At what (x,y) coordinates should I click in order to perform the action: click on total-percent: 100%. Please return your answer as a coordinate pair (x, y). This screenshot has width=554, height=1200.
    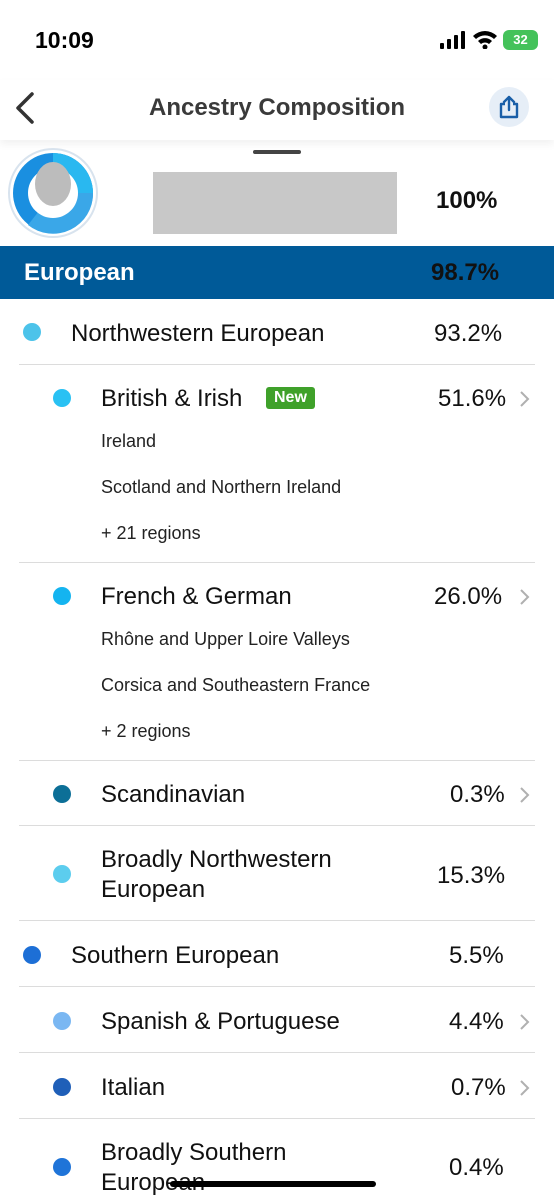
    Looking at the image, I should click on (467, 200).